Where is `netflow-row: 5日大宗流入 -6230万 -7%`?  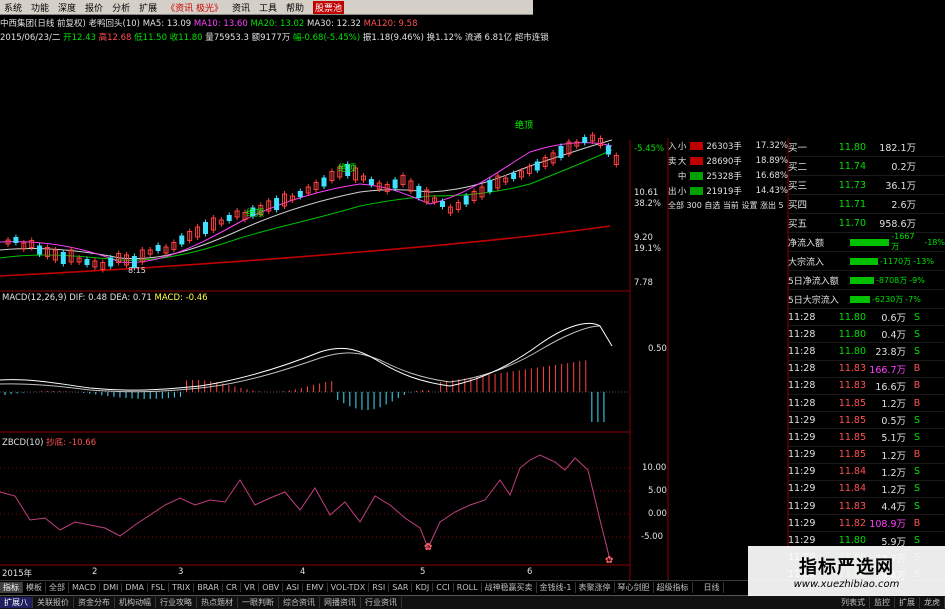
netflow-row: 5日大宗流入 -6230万 -7% is located at coordinates (866, 299).